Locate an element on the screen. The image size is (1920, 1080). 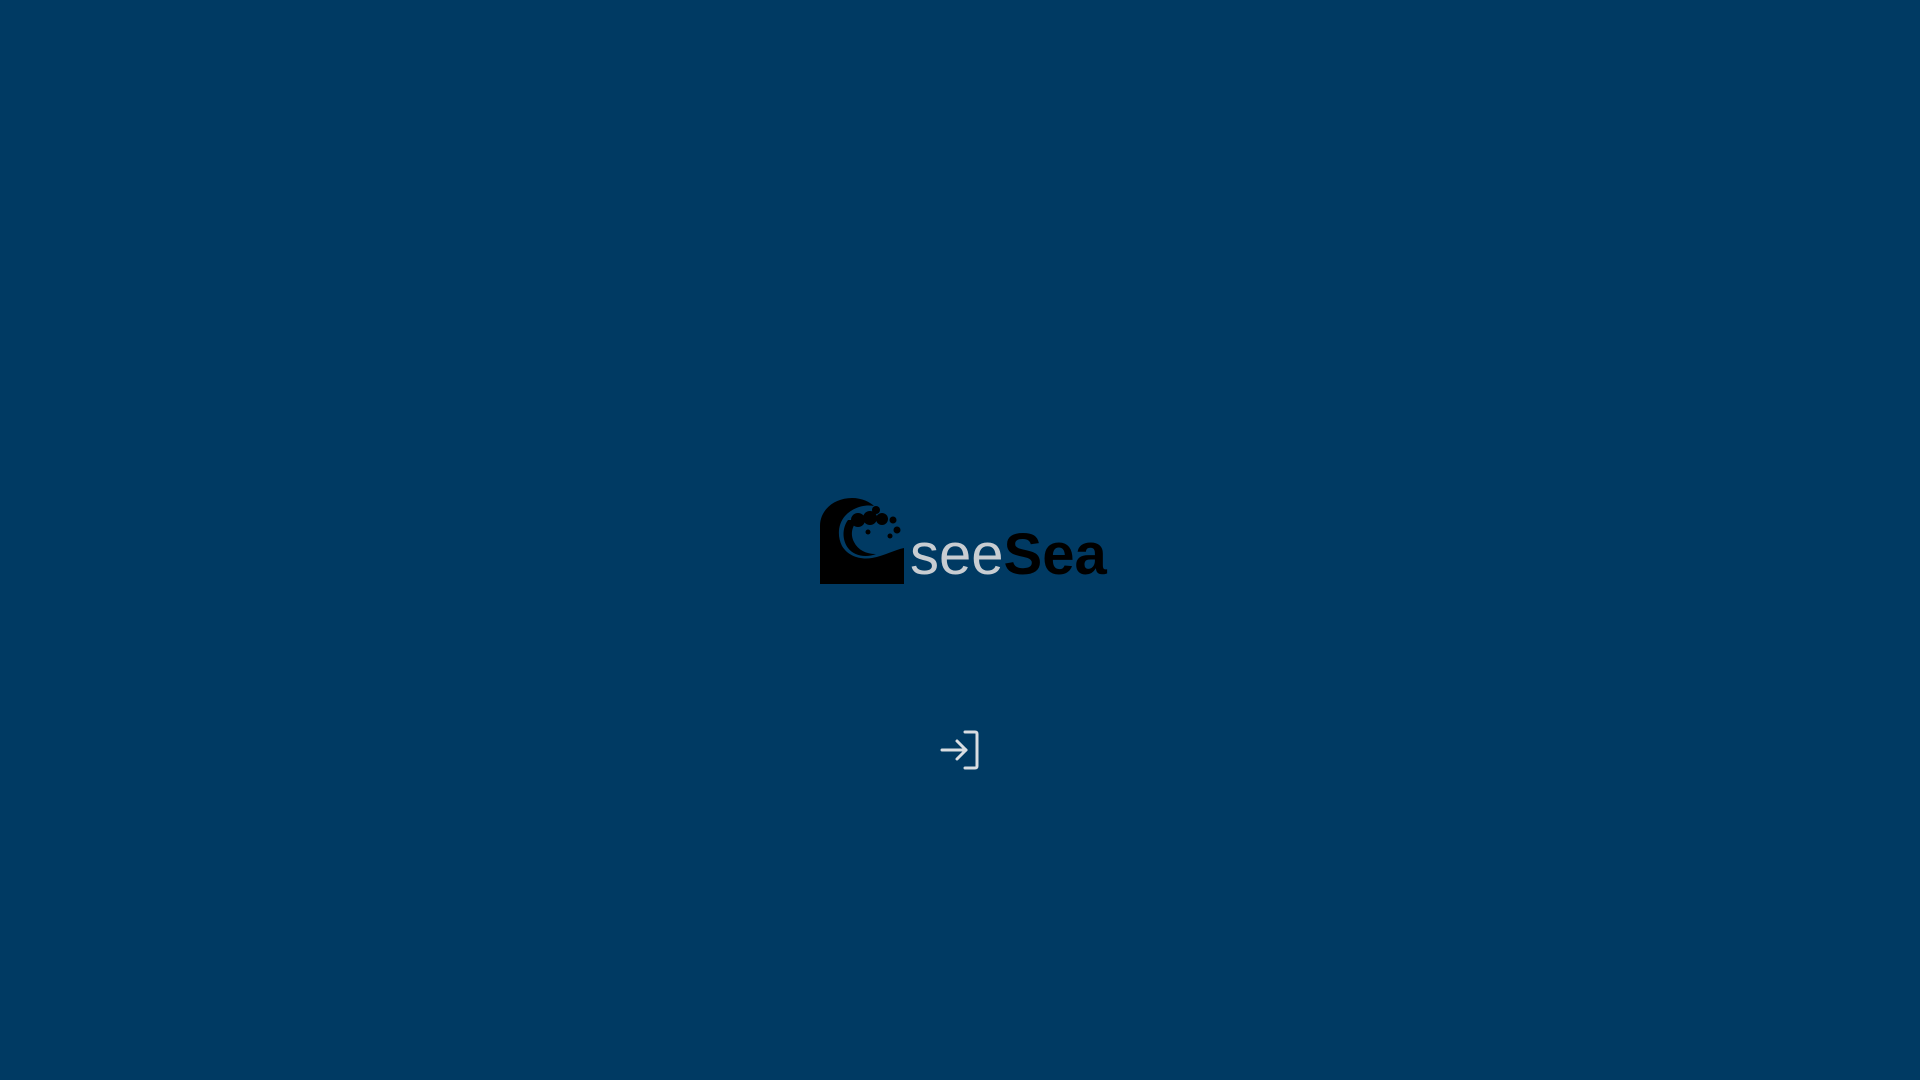
brand-wordmark: seeSea is located at coordinates (1008, 555).